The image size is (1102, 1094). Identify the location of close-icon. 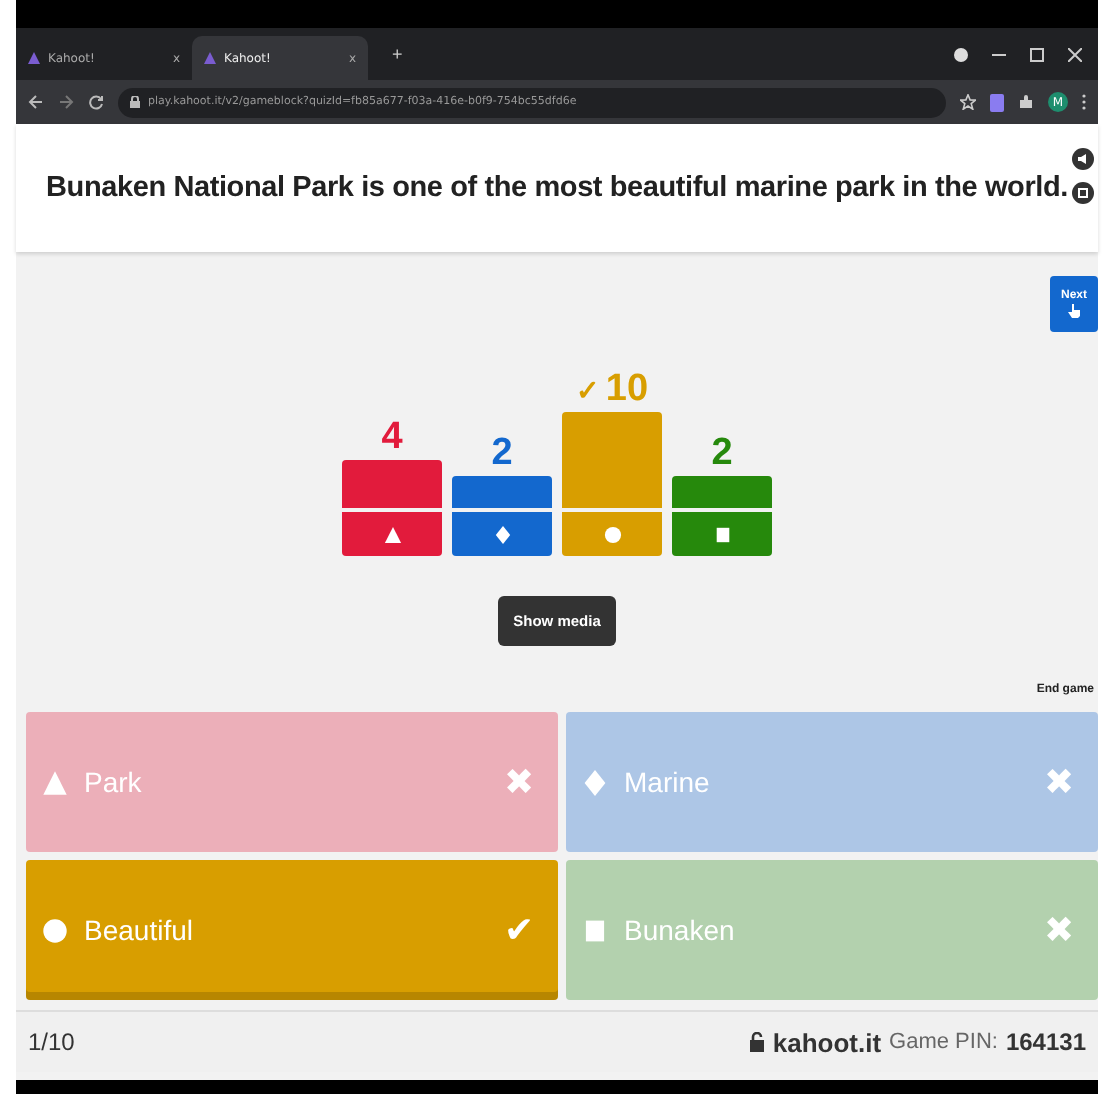
(1075, 54).